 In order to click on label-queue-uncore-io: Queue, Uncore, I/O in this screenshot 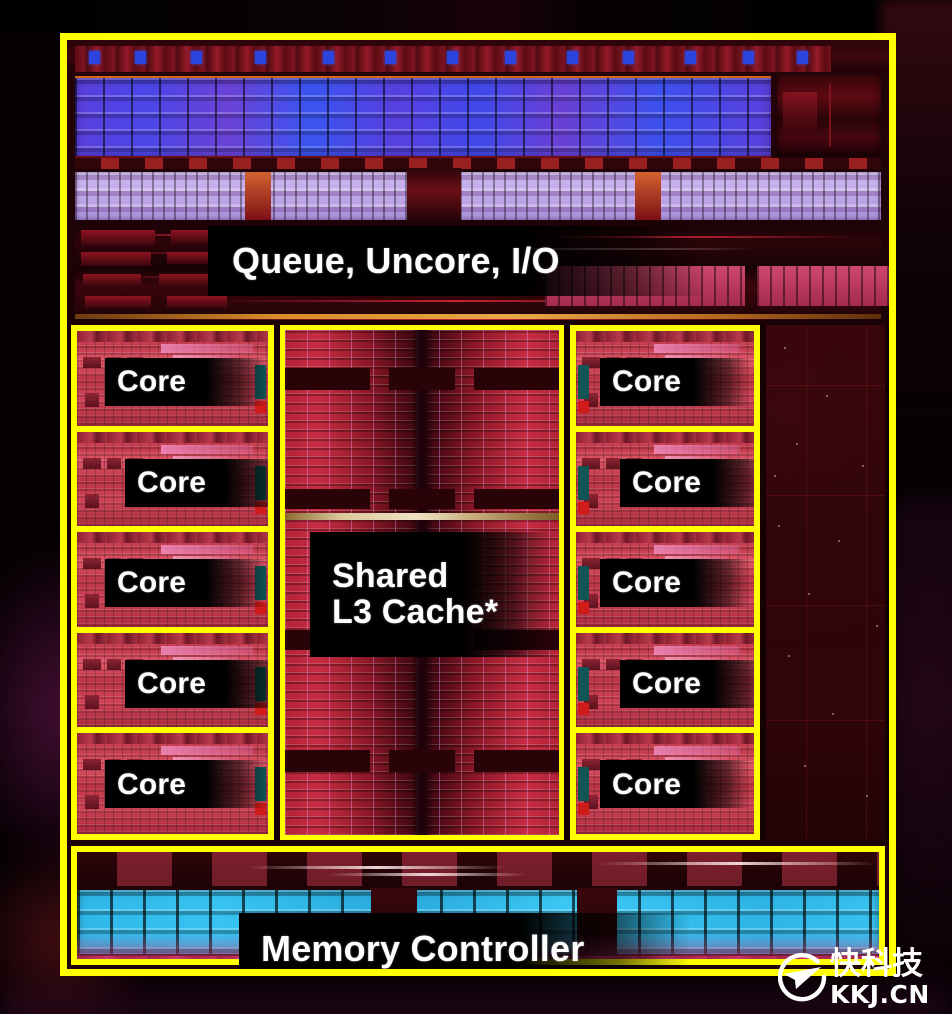, I will do `click(458, 261)`.